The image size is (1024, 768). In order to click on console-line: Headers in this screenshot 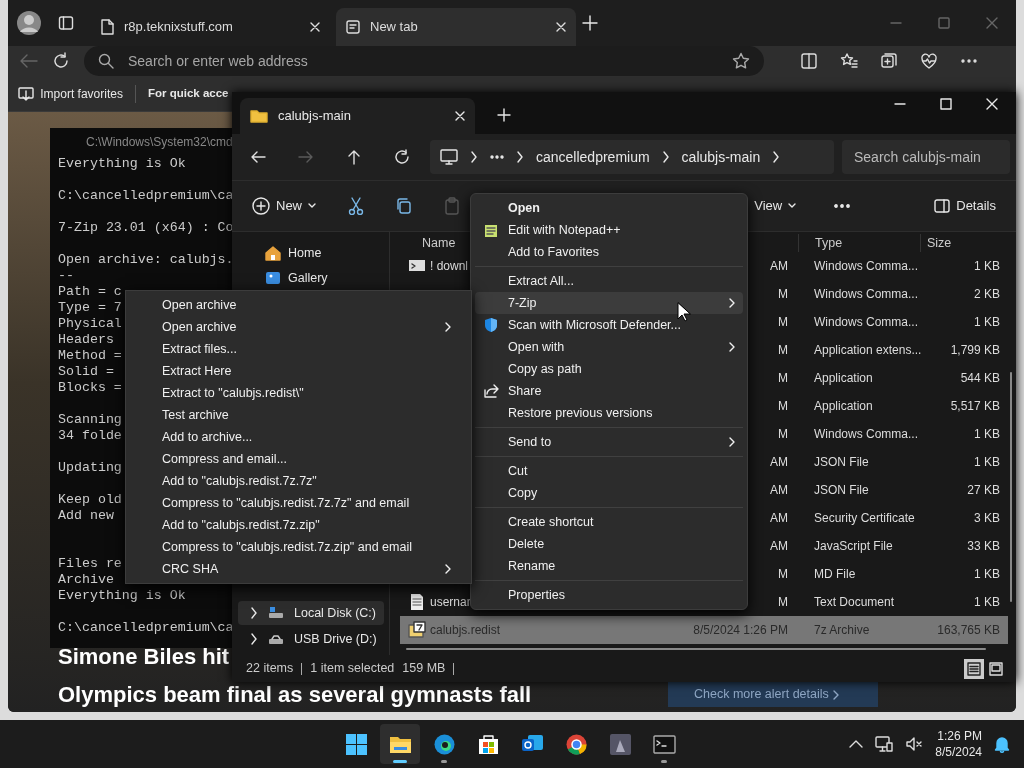, I will do `click(86, 340)`.